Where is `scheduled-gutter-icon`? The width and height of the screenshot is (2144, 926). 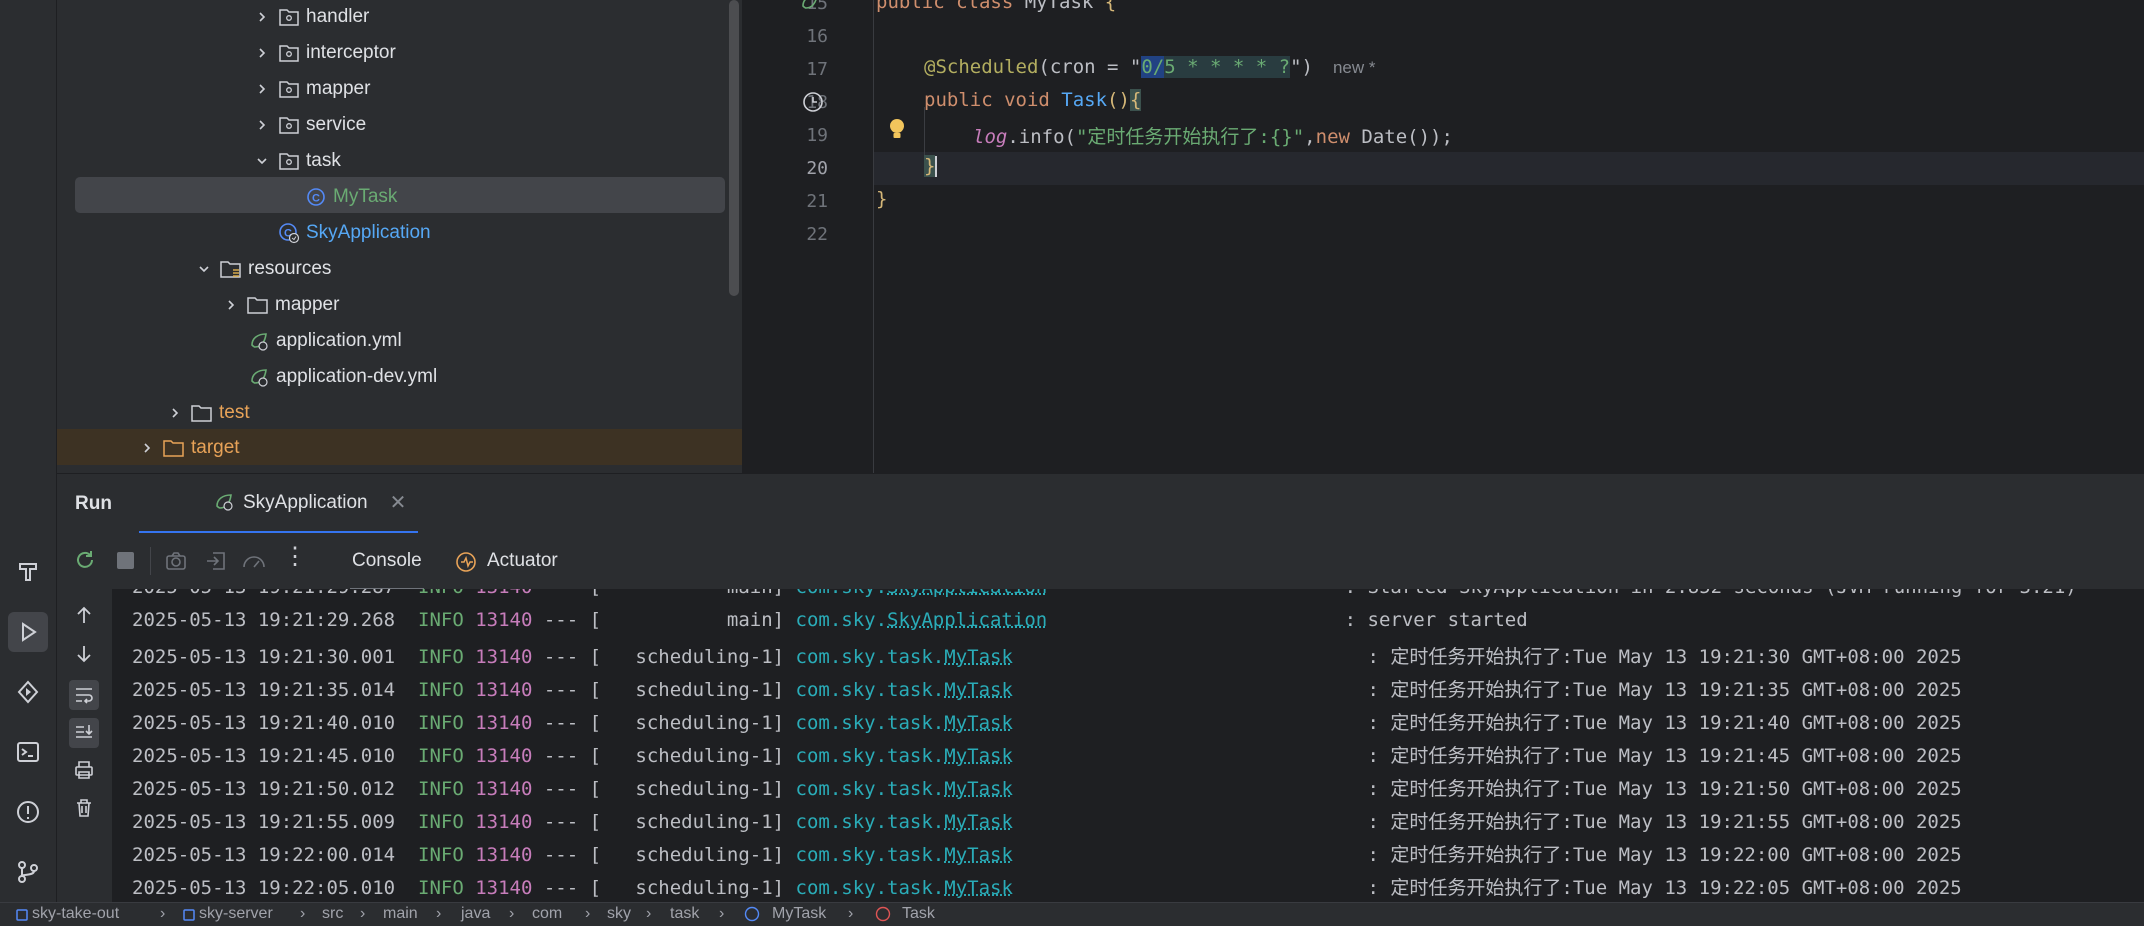
scheduled-gutter-icon is located at coordinates (813, 104).